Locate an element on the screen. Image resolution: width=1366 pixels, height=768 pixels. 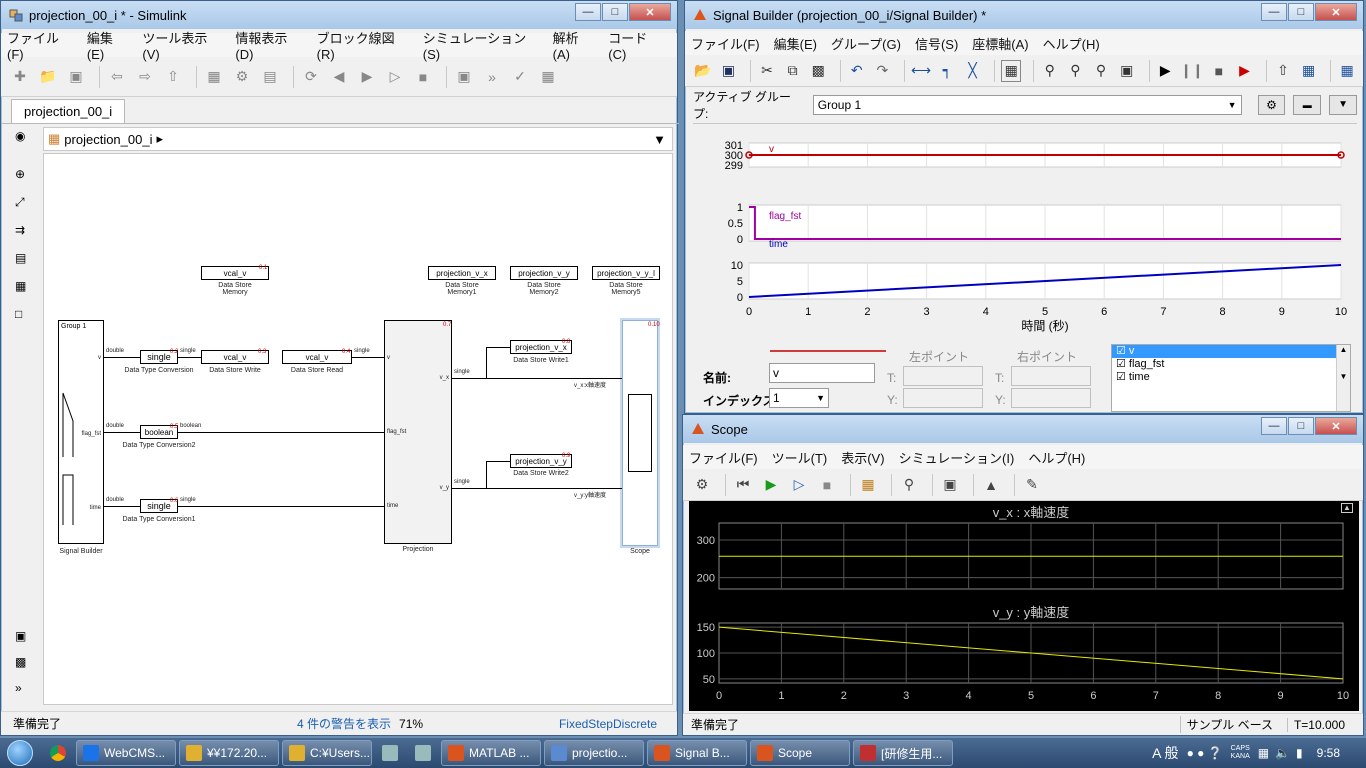
sb-axes-0: 301300299v is located at coordinates (1035, 156).